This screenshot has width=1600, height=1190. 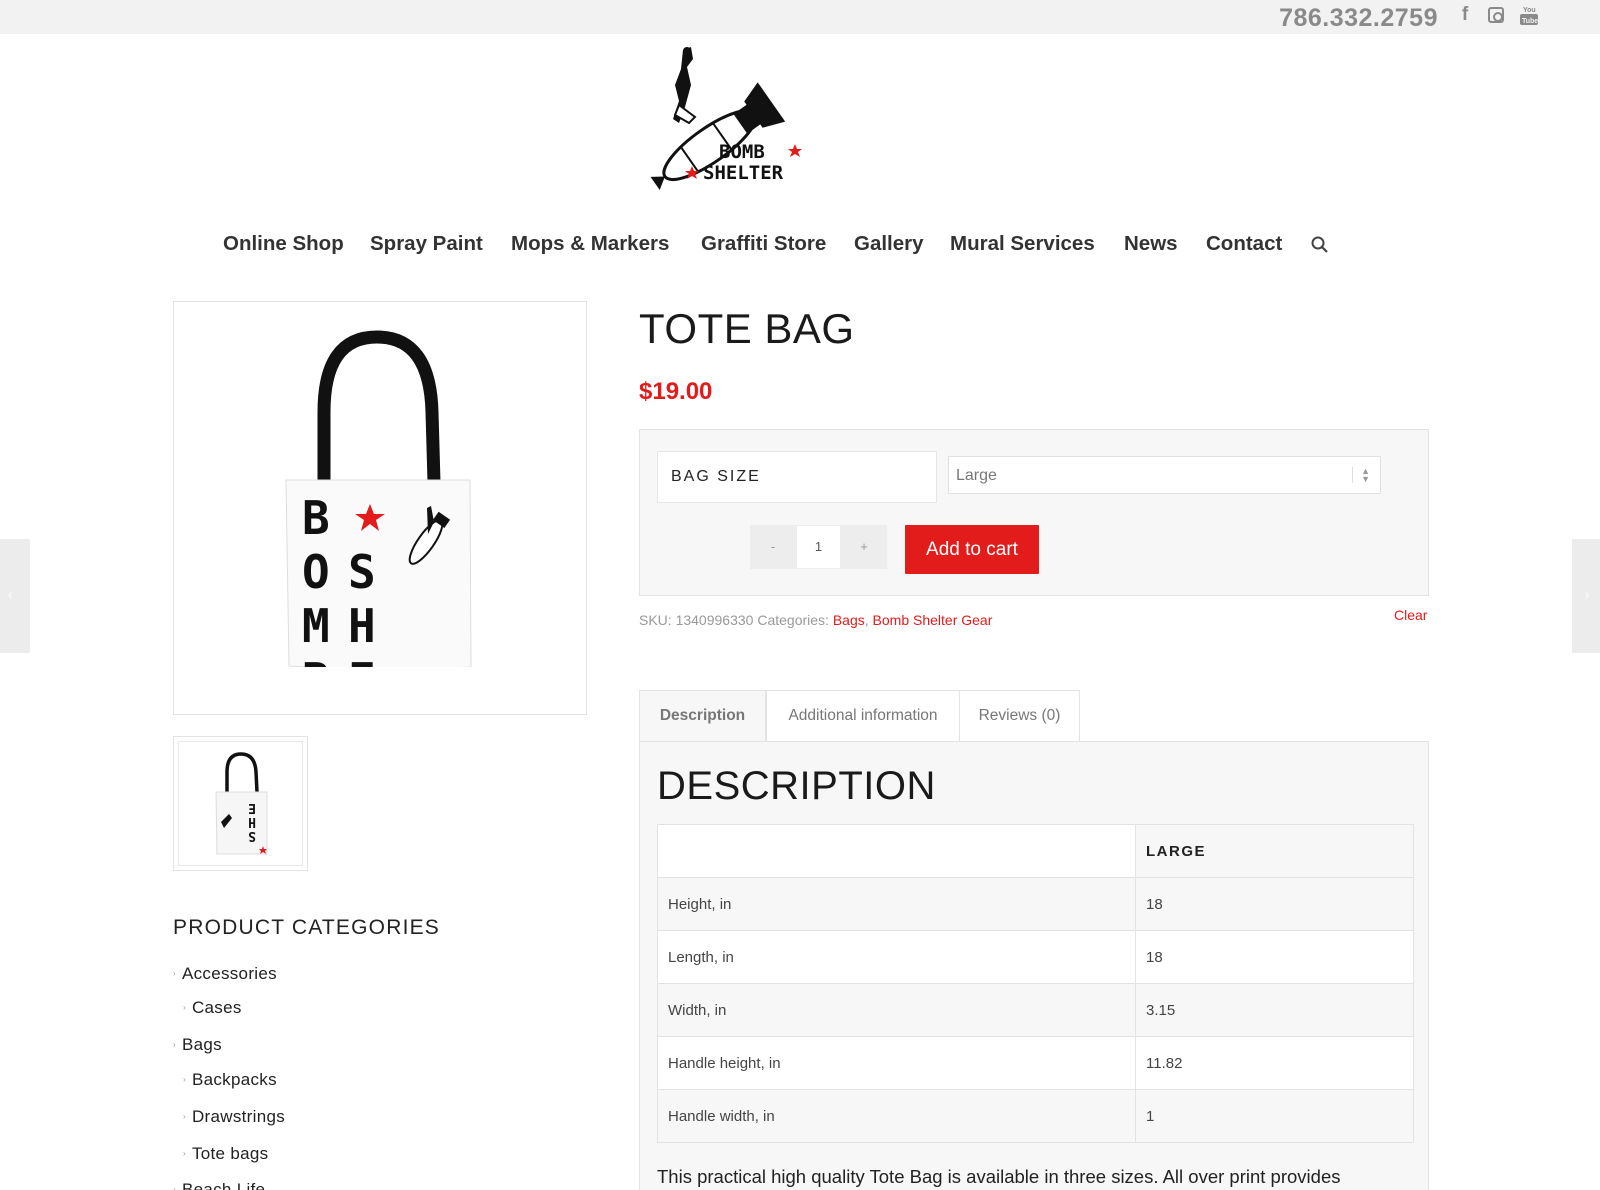 What do you see at coordinates (590, 244) in the screenshot?
I see `nav-mops-markers: Mops & Markers` at bounding box center [590, 244].